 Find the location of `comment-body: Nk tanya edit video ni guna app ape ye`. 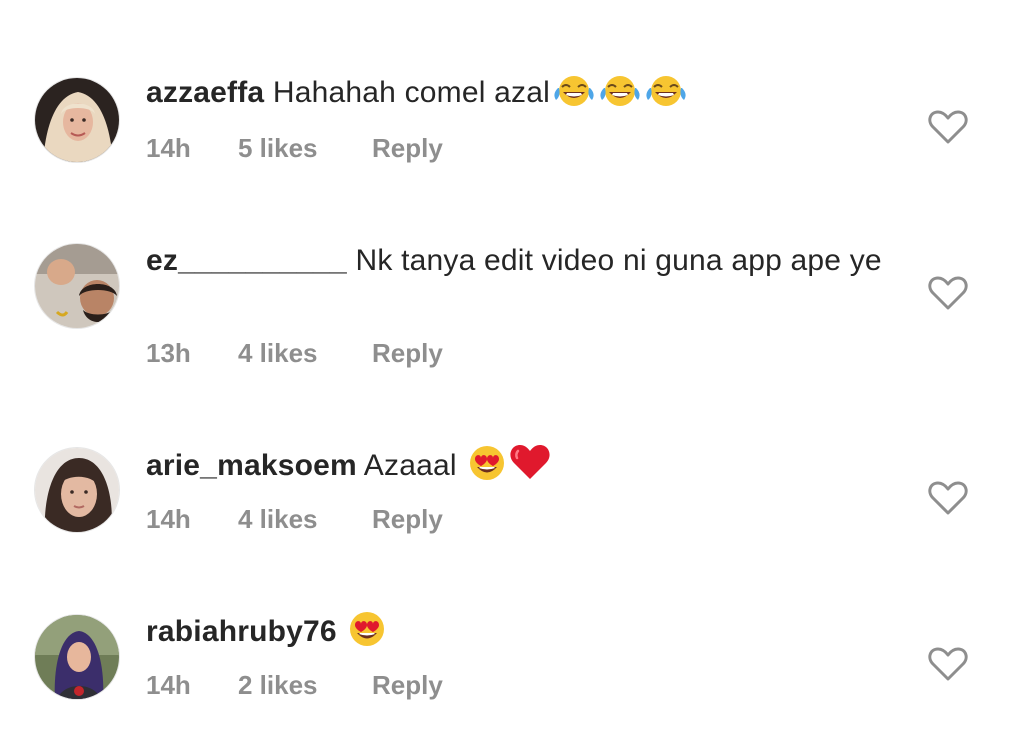

comment-body: Nk tanya edit video ni guna app ape ye is located at coordinates (618, 260).